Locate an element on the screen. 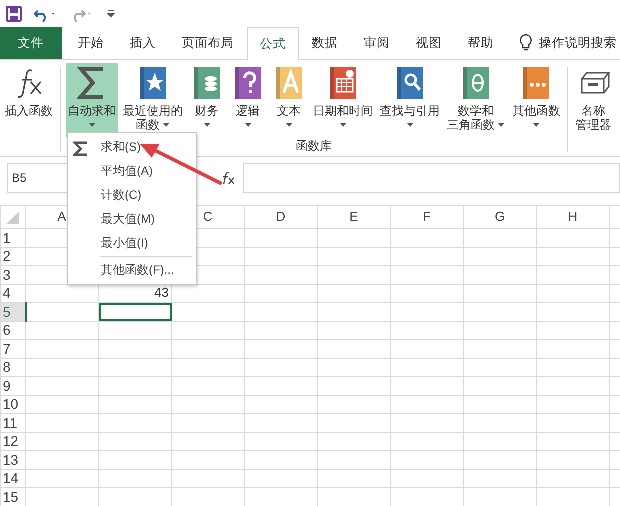  ribbon-tab: 审阅 is located at coordinates (377, 43).